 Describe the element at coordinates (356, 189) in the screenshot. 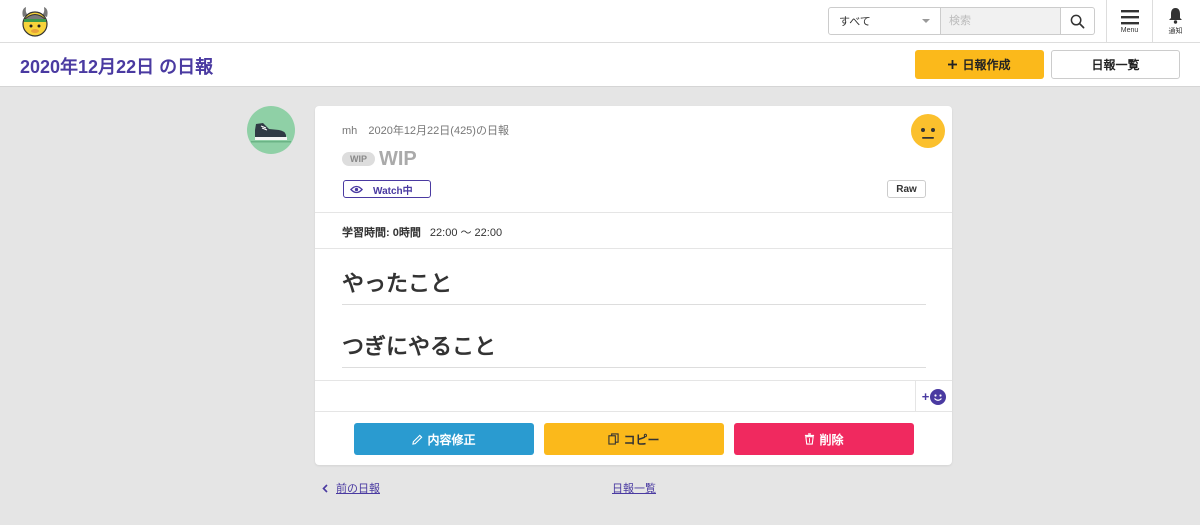

I see `eye-icon` at that location.